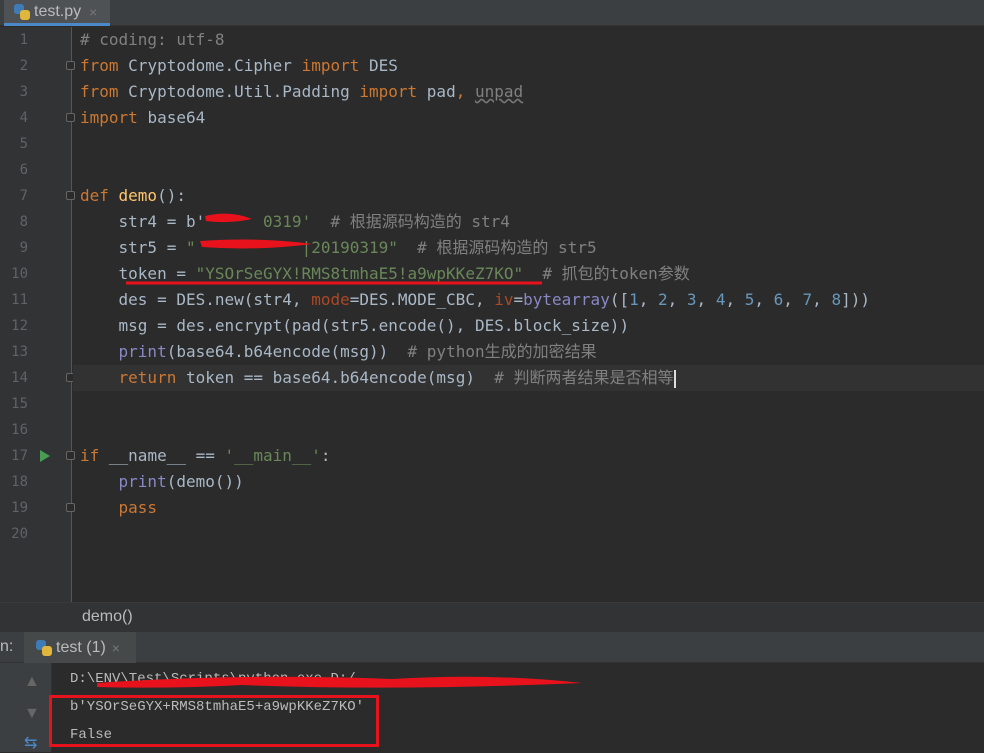 The width and height of the screenshot is (984, 753). I want to click on code-token: 6, so click(778, 299).